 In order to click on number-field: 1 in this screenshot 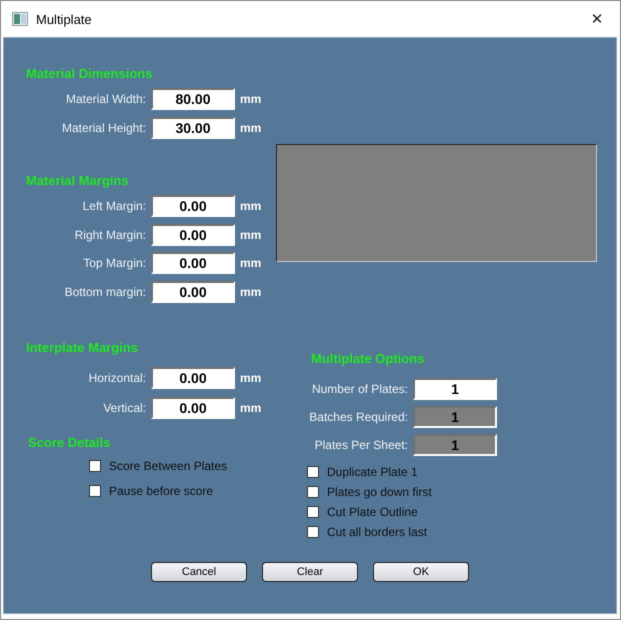, I will do `click(455, 389)`.